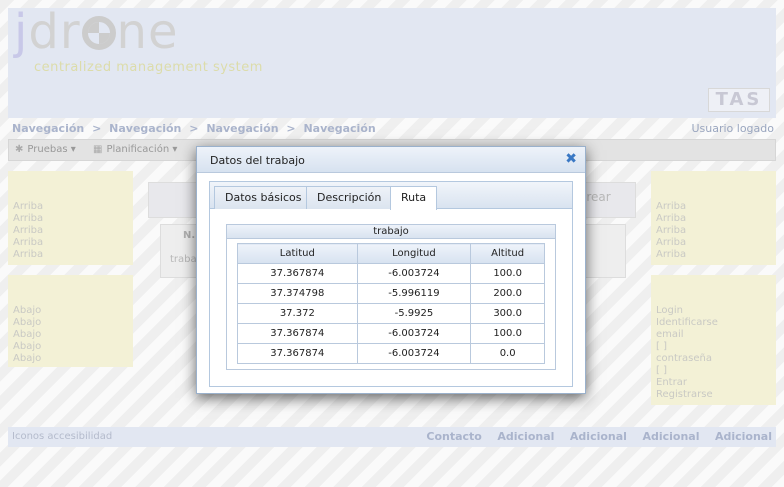 This screenshot has width=784, height=487. I want to click on background-column-header: N., so click(189, 235).